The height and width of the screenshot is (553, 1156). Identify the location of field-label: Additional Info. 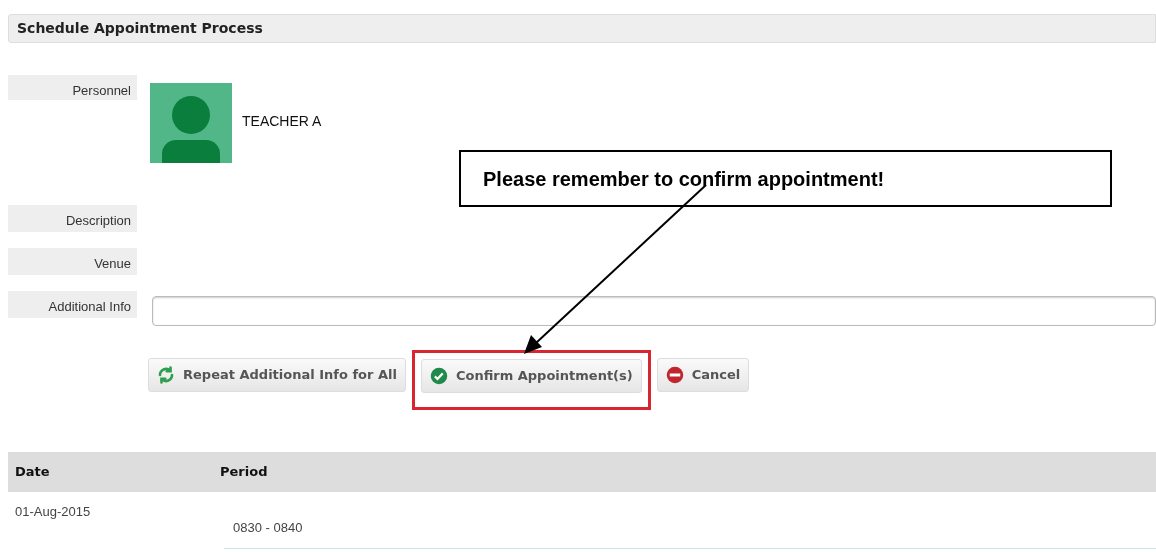
(72, 304).